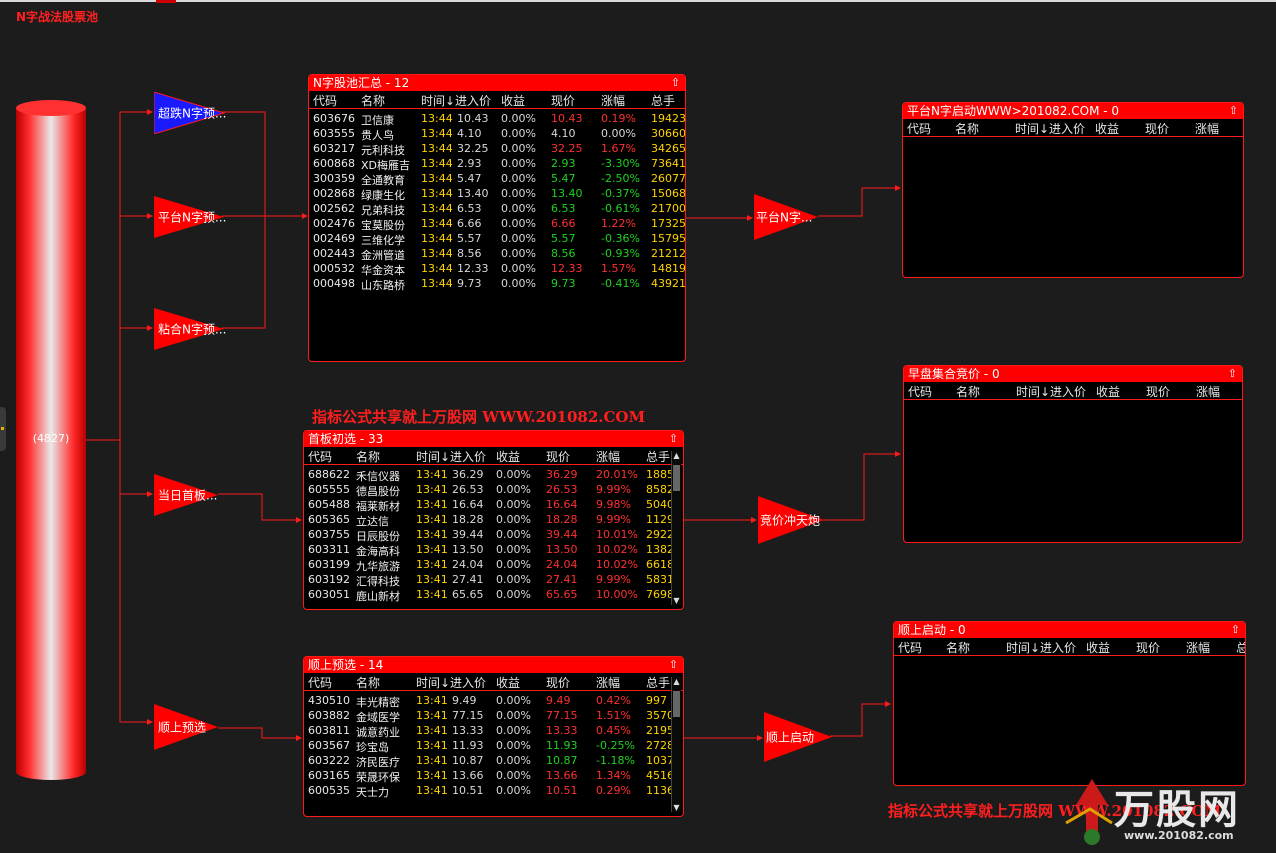  What do you see at coordinates (1073, 454) in the screenshot?
I see `panel-morning-auction: 早盘集合竞价 - 0 ⇧ 代码 名称 时间↓ 进入价 收益 现价 涨幅` at bounding box center [1073, 454].